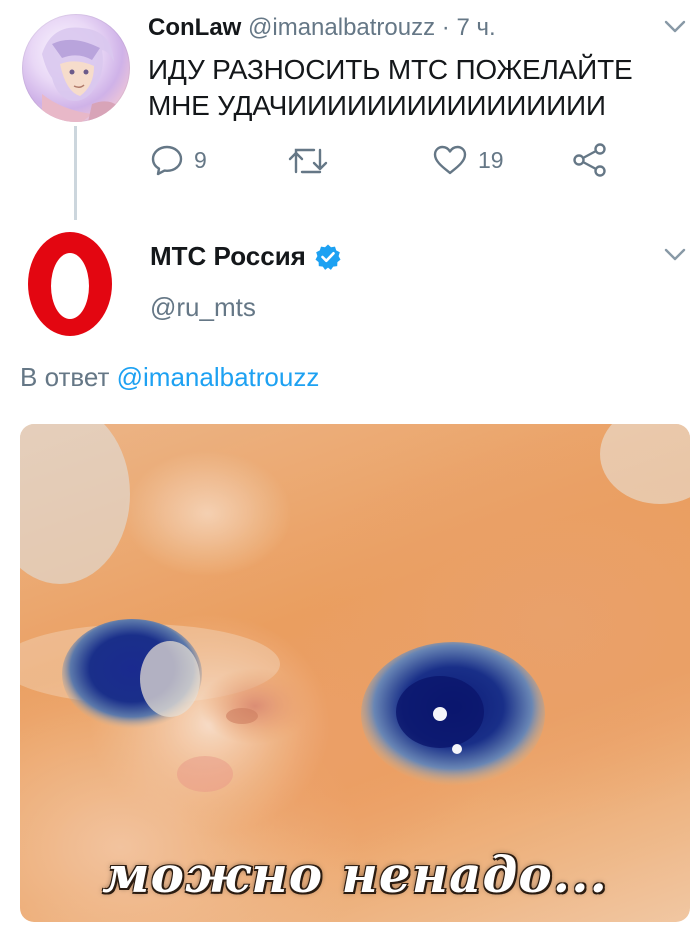 This screenshot has width=700, height=941. What do you see at coordinates (468, 160) in the screenshot?
I see `like-button: 19` at bounding box center [468, 160].